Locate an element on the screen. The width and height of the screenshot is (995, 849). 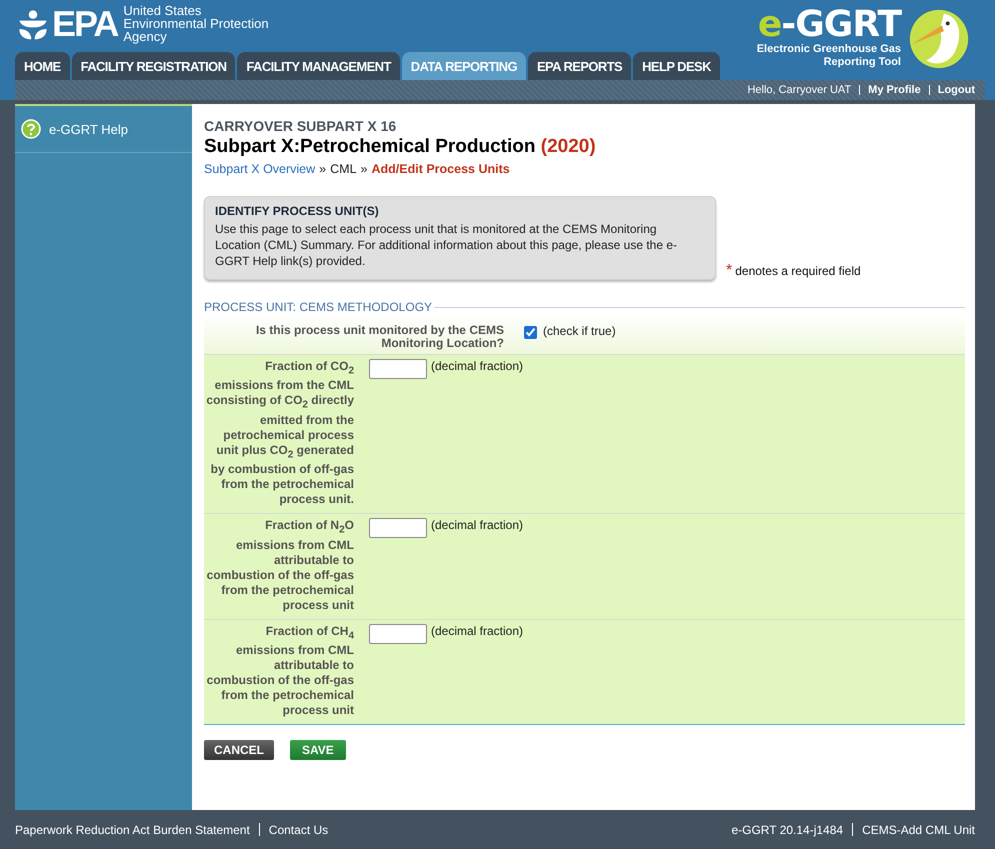
page-title: Subpart X:Petrochemical Production is located at coordinates (370, 146).